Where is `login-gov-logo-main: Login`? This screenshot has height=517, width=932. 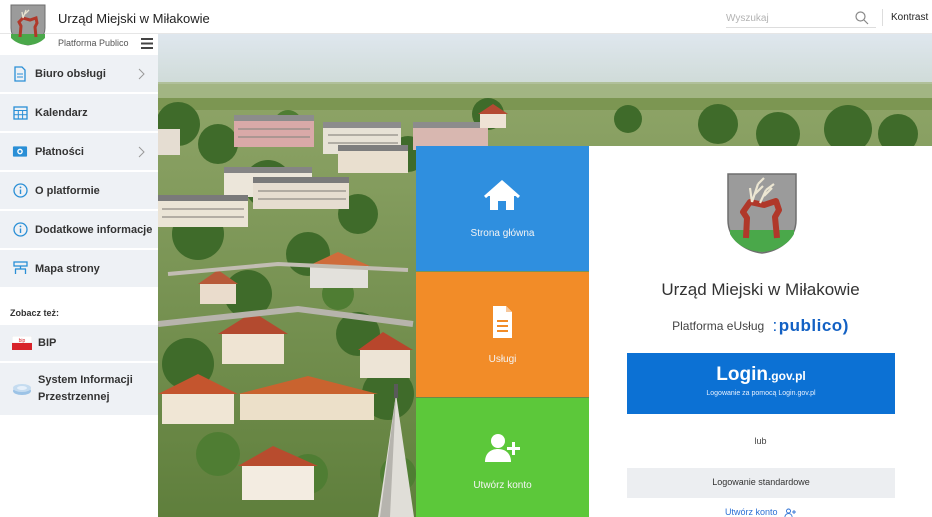 login-gov-logo-main: Login is located at coordinates (742, 374).